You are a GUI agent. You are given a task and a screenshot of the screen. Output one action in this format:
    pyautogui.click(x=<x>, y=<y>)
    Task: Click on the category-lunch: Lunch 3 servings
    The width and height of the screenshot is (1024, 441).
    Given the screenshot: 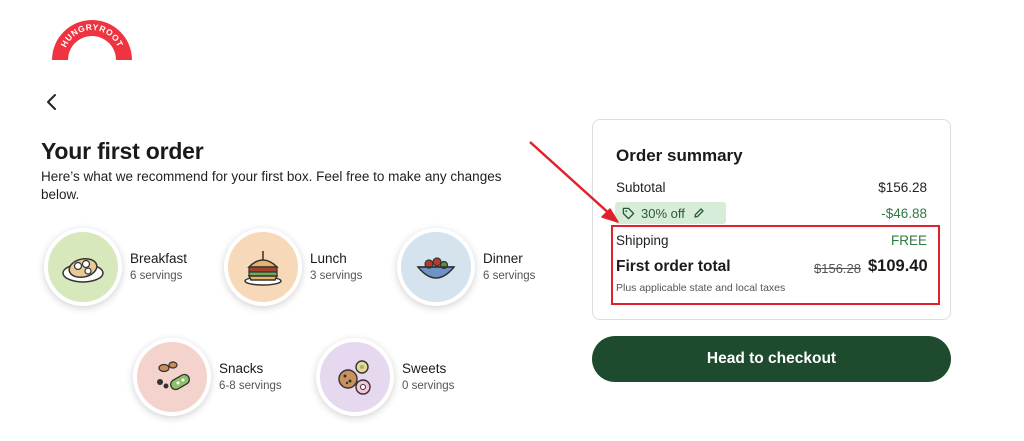 What is the action you would take?
    pyautogui.click(x=293, y=267)
    